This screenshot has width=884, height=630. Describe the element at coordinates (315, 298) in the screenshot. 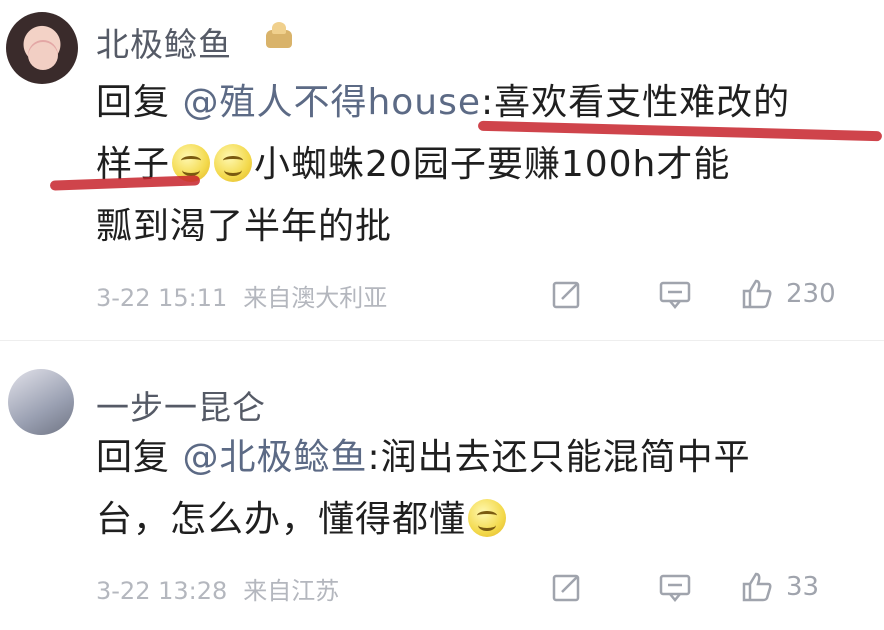

I see `location-source: 来自澳大利亚` at that location.